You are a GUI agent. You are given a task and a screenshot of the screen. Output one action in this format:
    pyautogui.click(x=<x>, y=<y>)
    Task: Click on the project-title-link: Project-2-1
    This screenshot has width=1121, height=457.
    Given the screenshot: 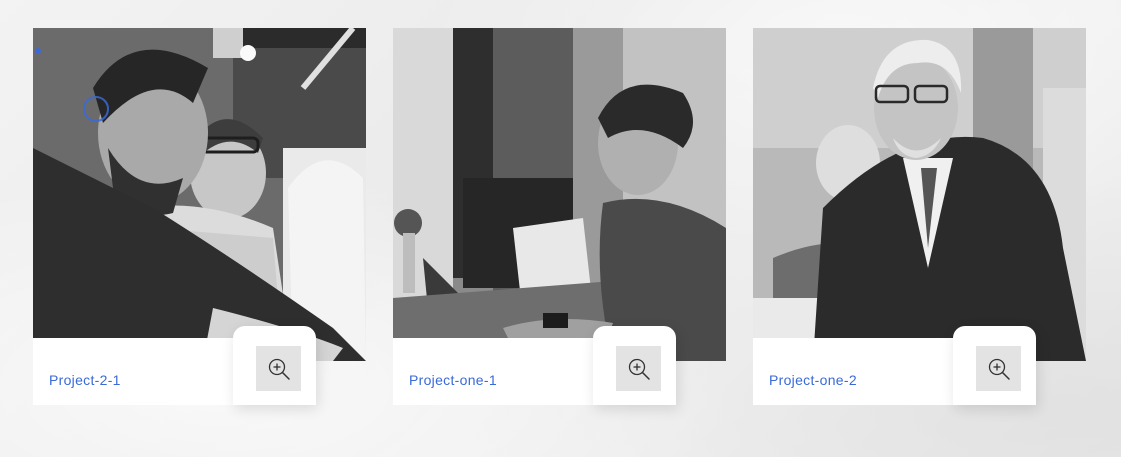 What is the action you would take?
    pyautogui.click(x=85, y=380)
    